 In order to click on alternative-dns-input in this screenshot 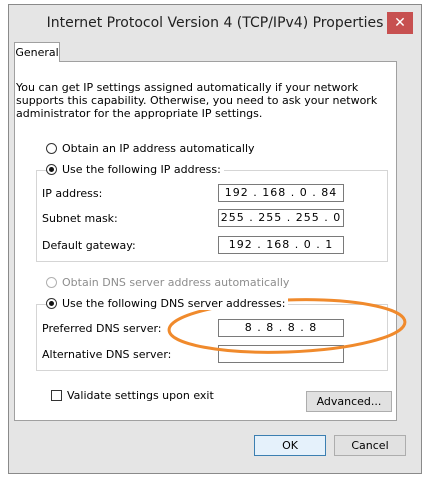, I will do `click(281, 354)`.